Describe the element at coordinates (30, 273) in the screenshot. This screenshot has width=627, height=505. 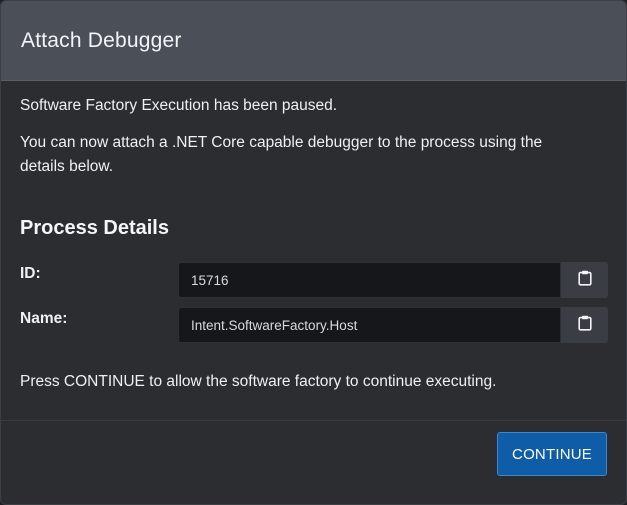
I see `id-label: ID:` at that location.